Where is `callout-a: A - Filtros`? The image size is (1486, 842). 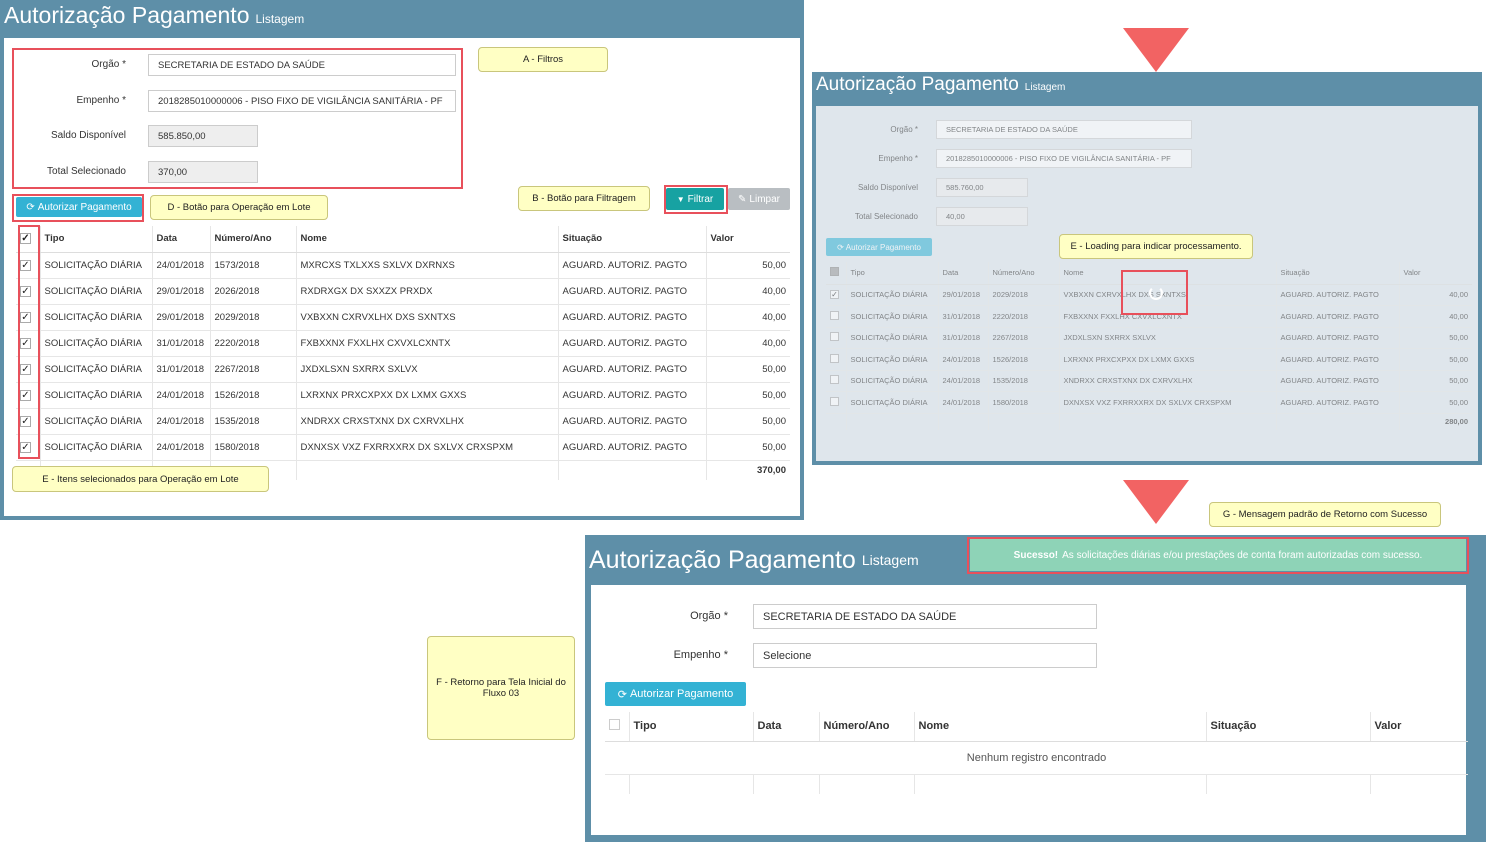
callout-a: A - Filtros is located at coordinates (543, 59).